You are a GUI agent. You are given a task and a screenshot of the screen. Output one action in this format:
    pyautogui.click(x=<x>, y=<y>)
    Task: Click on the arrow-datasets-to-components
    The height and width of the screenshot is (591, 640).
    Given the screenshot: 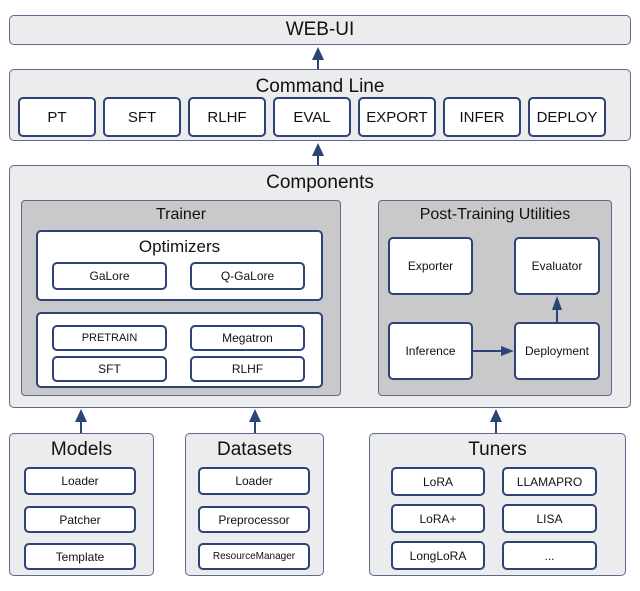 What is the action you would take?
    pyautogui.click(x=255, y=421)
    